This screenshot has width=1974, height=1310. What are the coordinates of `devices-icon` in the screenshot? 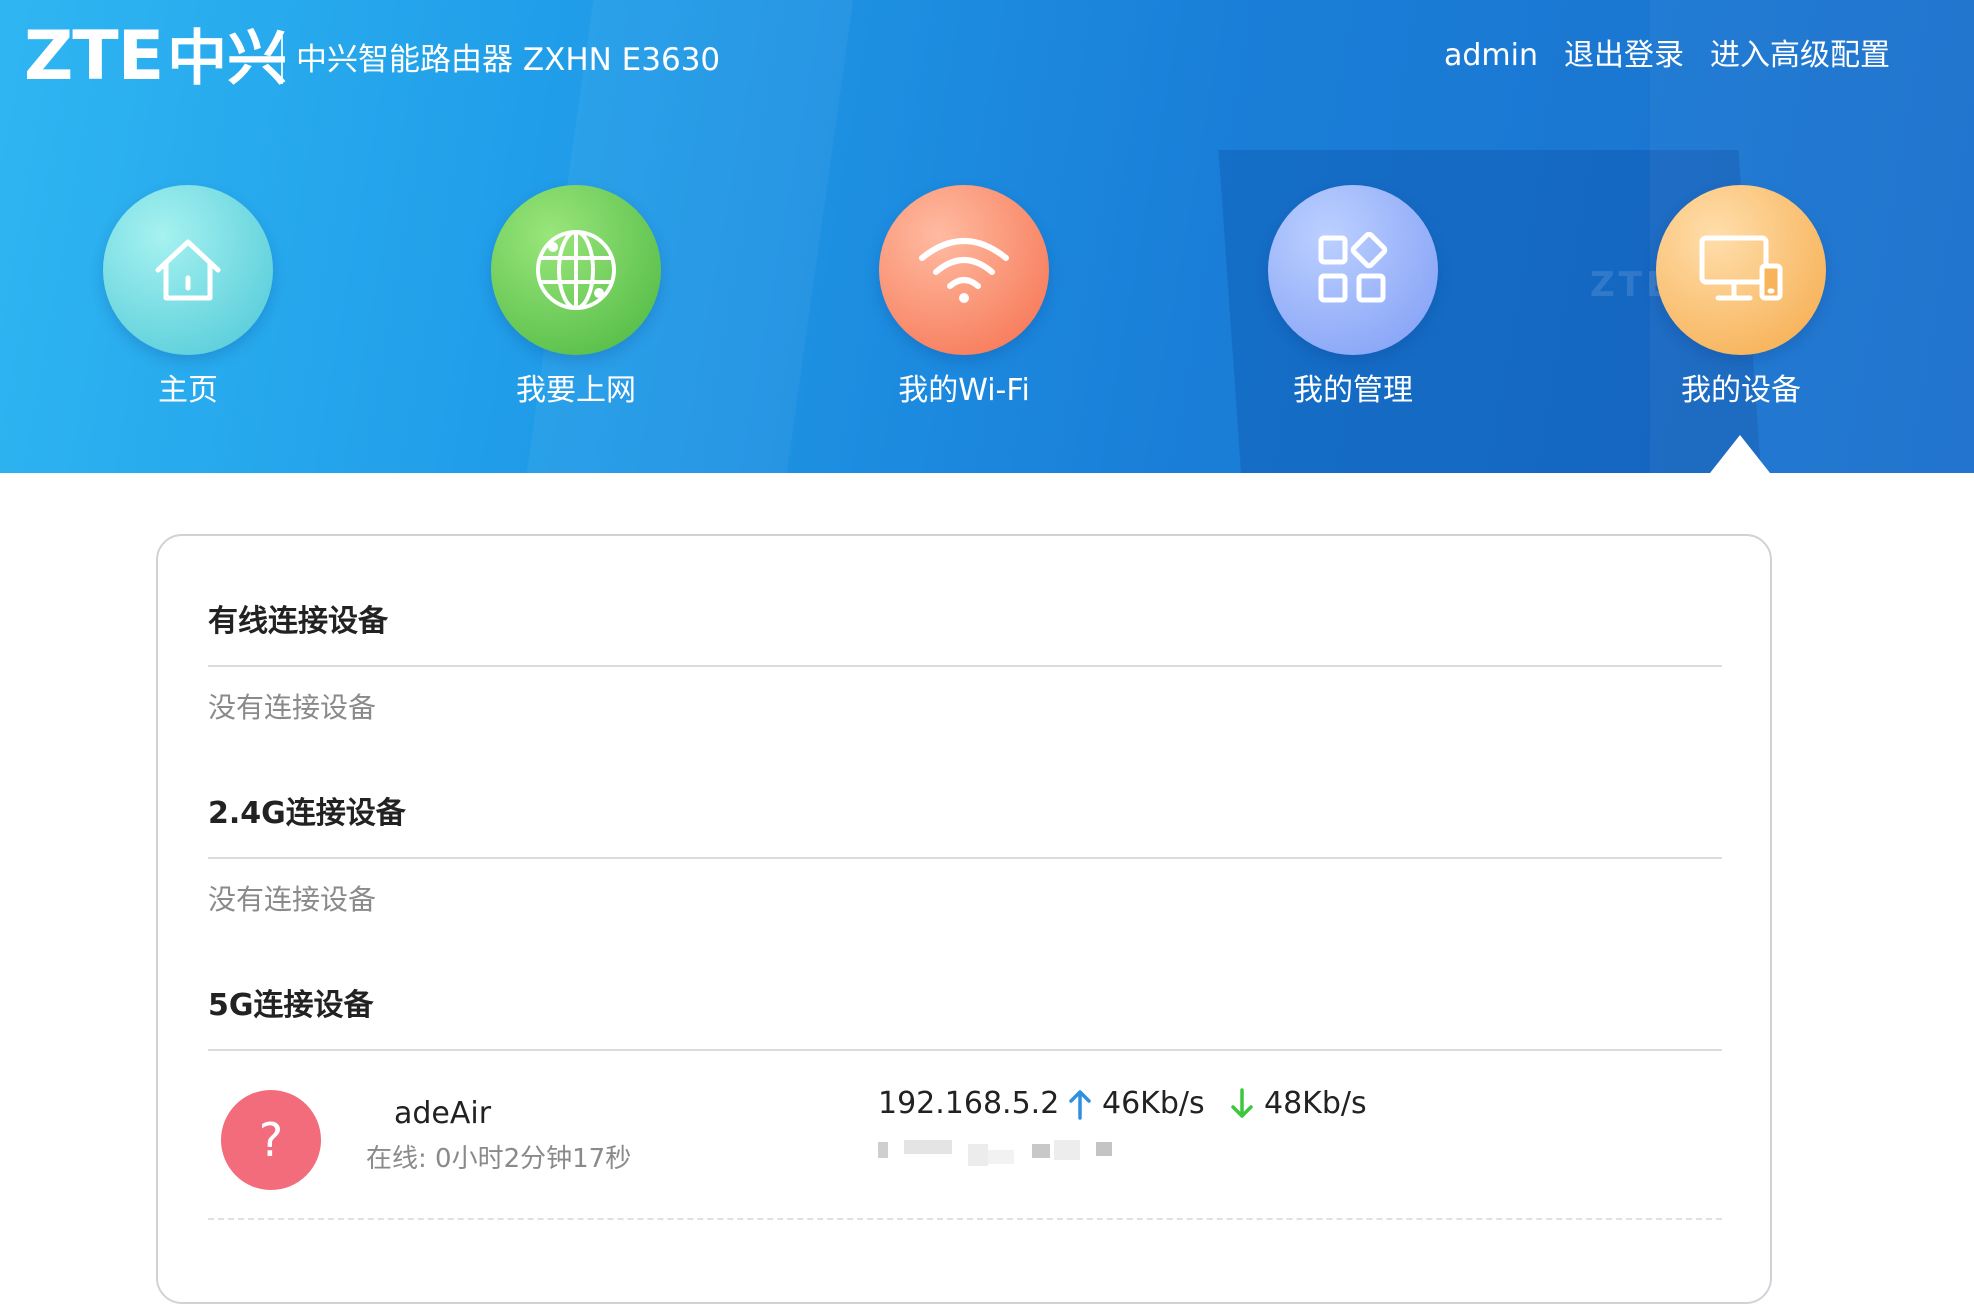 It's located at (1741, 270).